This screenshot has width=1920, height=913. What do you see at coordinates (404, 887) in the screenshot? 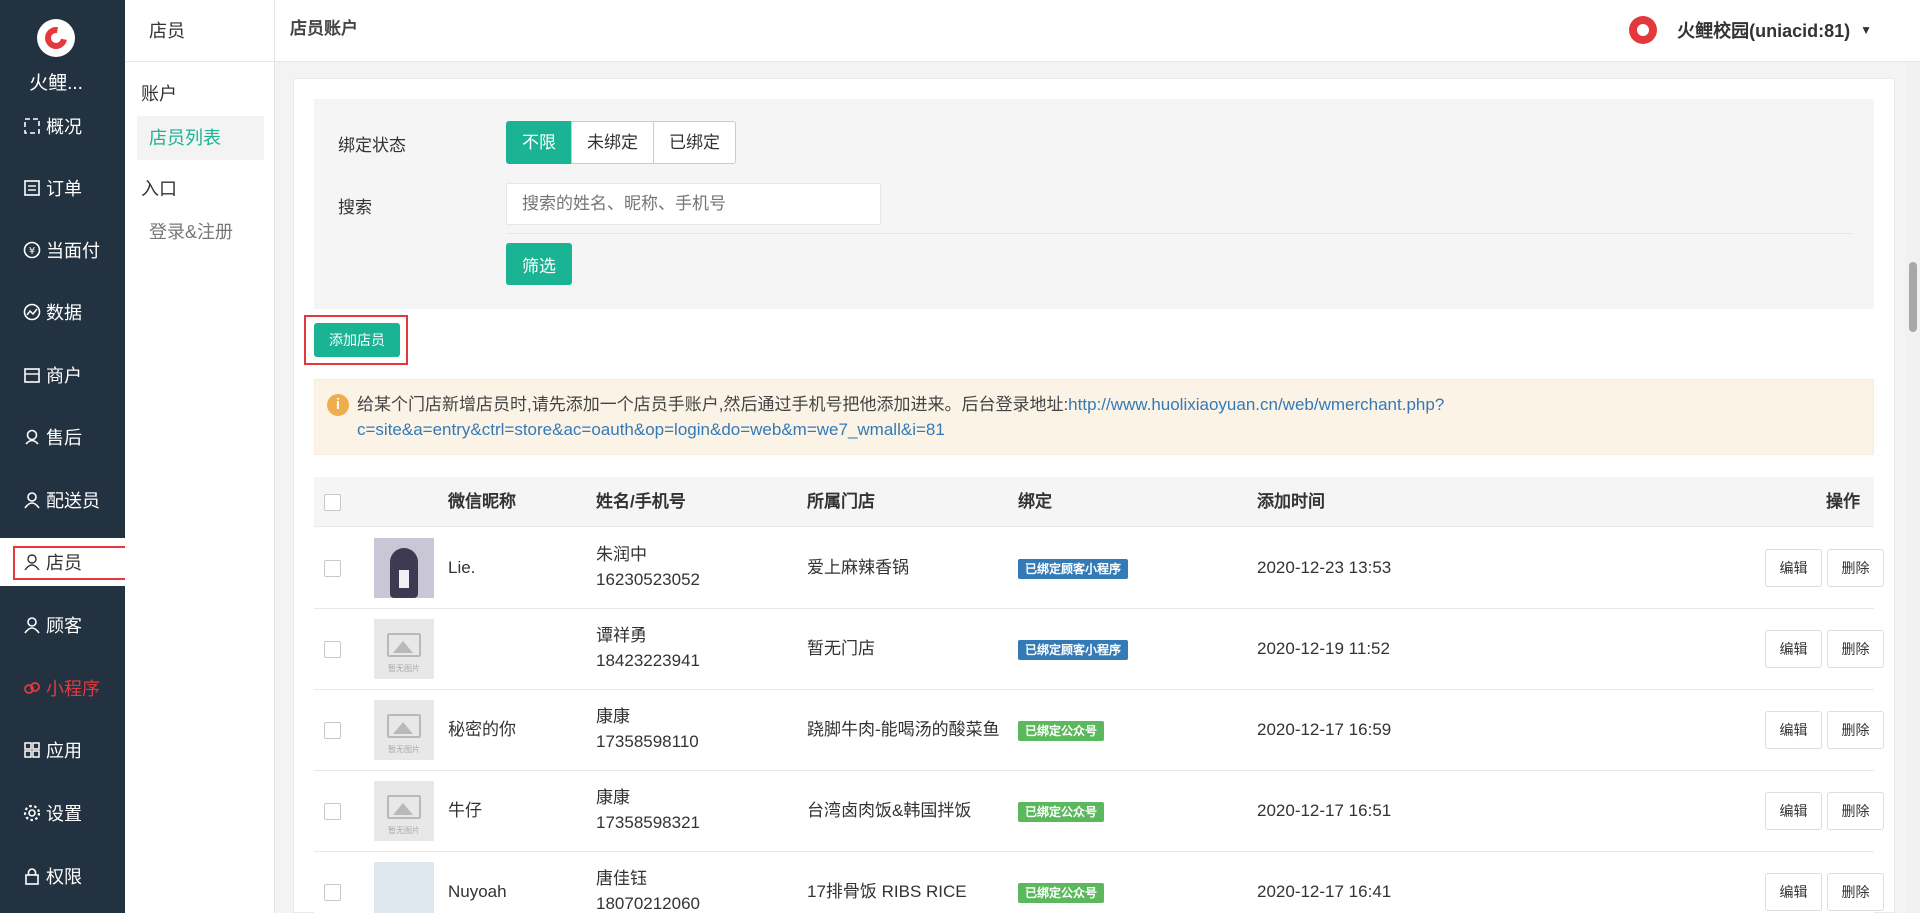
I see `avatar` at bounding box center [404, 887].